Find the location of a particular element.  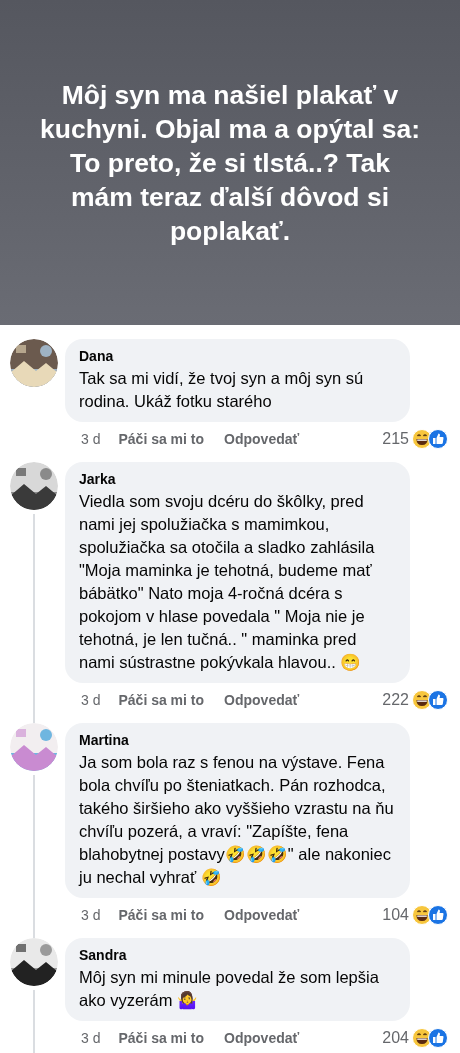

author-name: Jarka is located at coordinates (237, 479).